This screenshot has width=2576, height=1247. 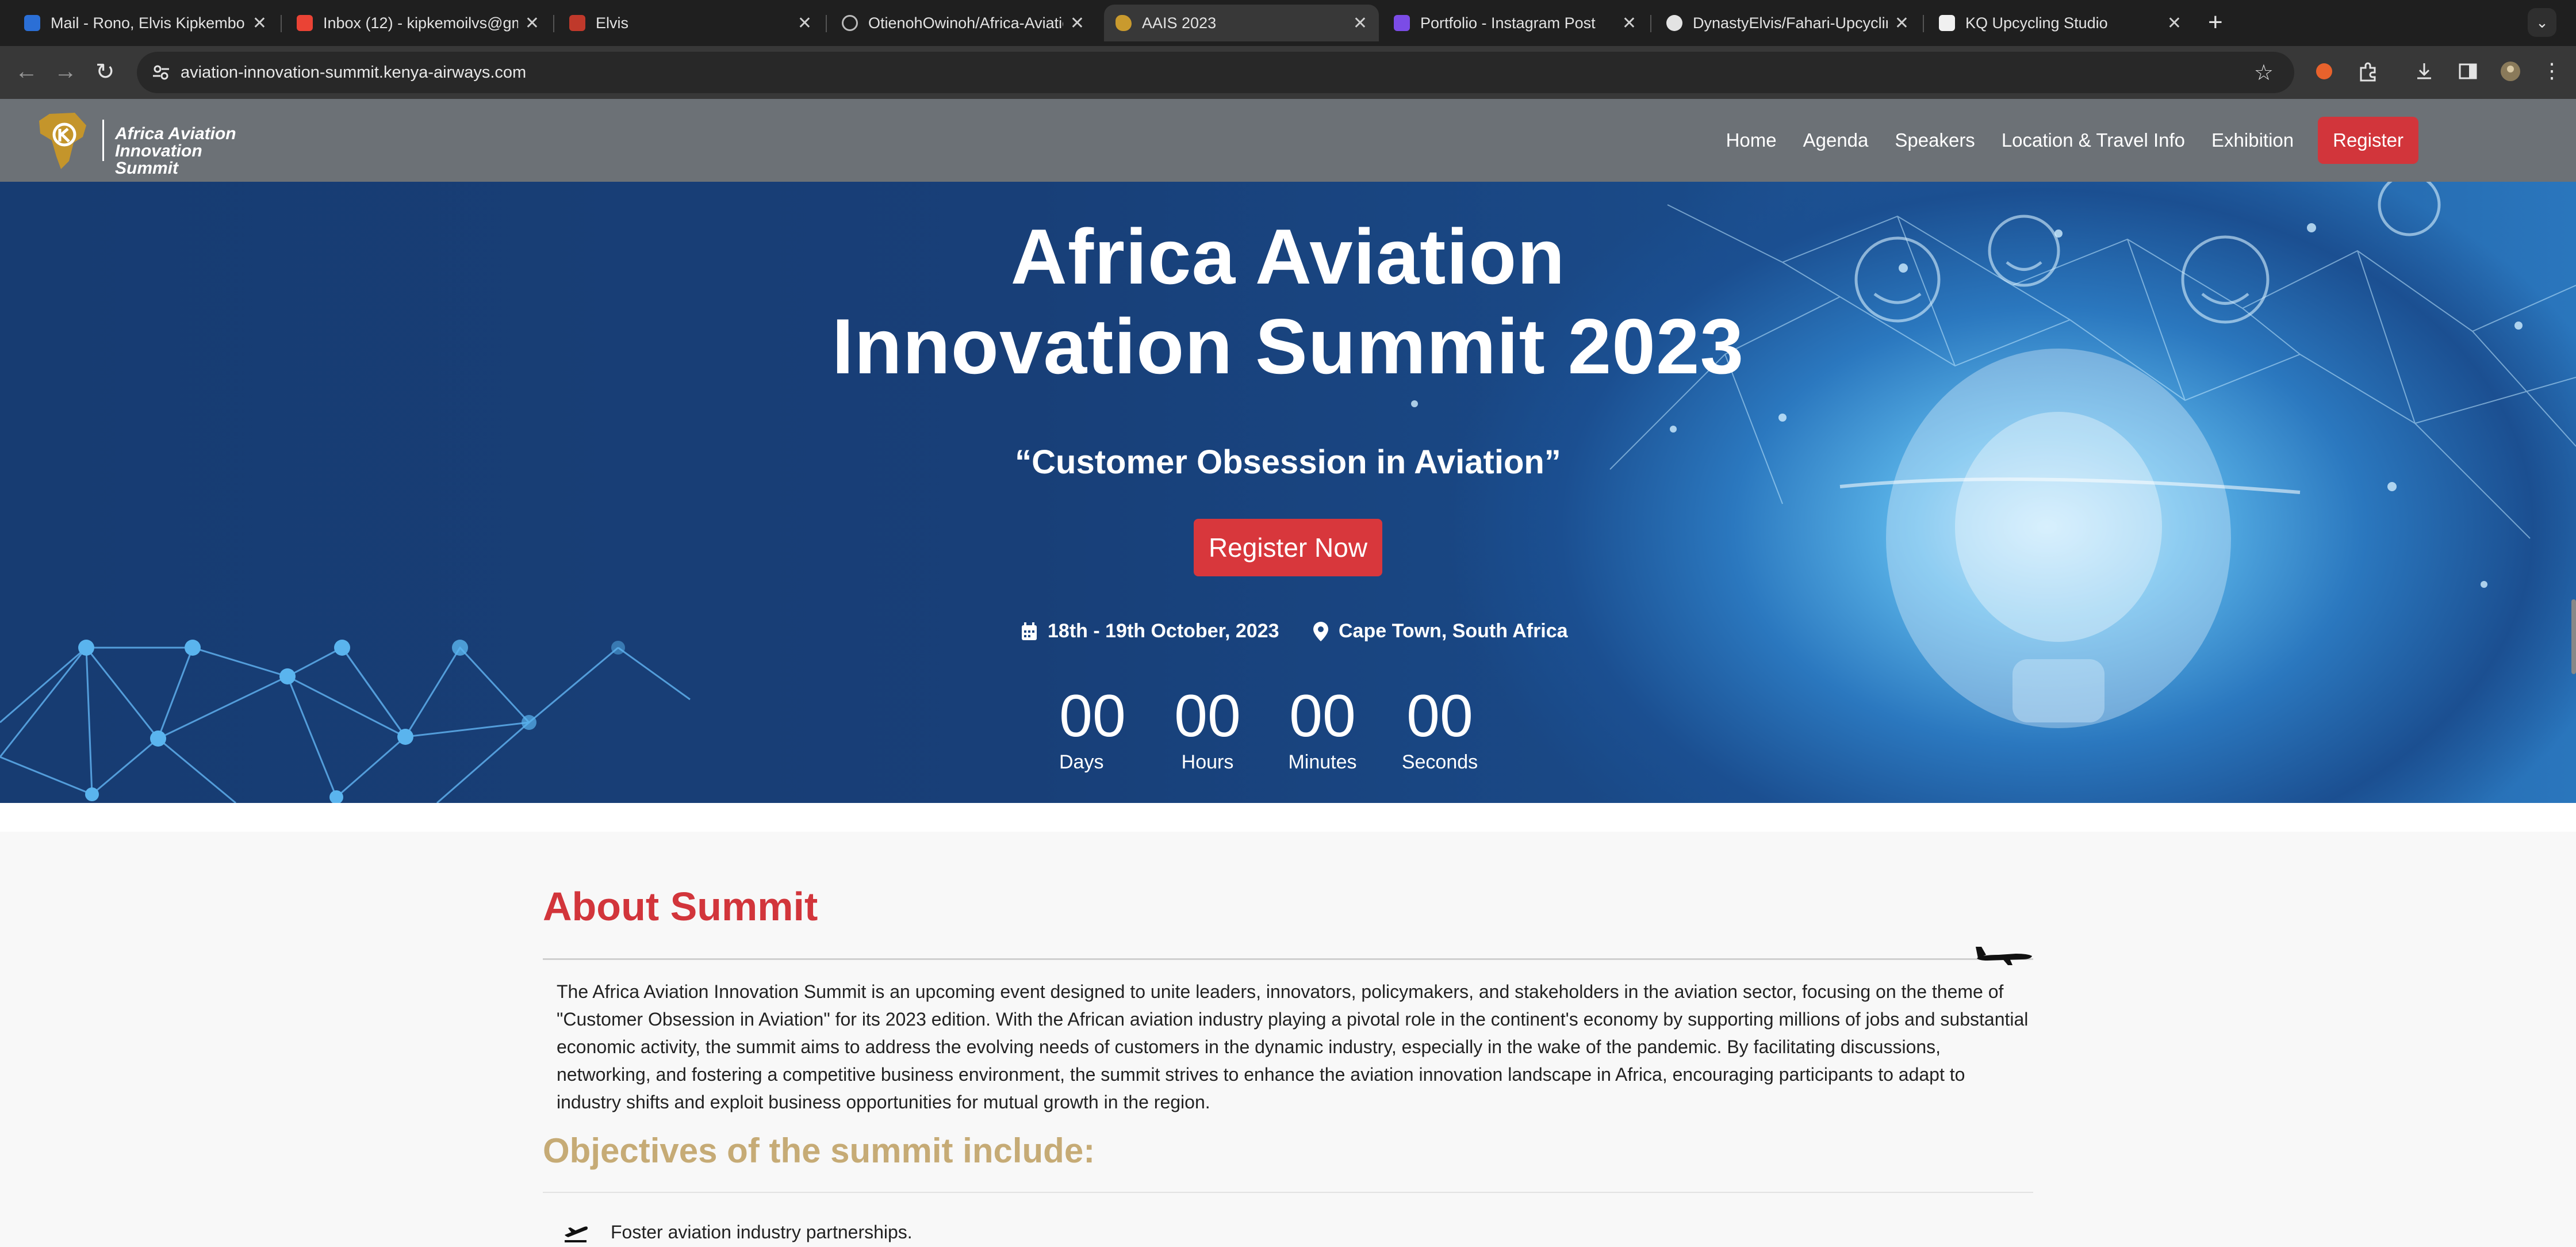 I want to click on canva-icon, so click(x=1402, y=23).